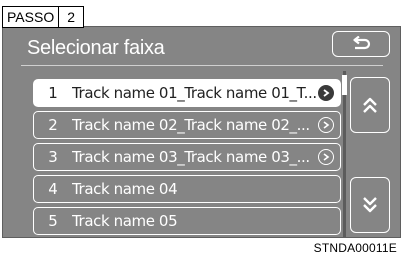 The width and height of the screenshot is (403, 259). I want to click on back-arrow-icon, so click(362, 43).